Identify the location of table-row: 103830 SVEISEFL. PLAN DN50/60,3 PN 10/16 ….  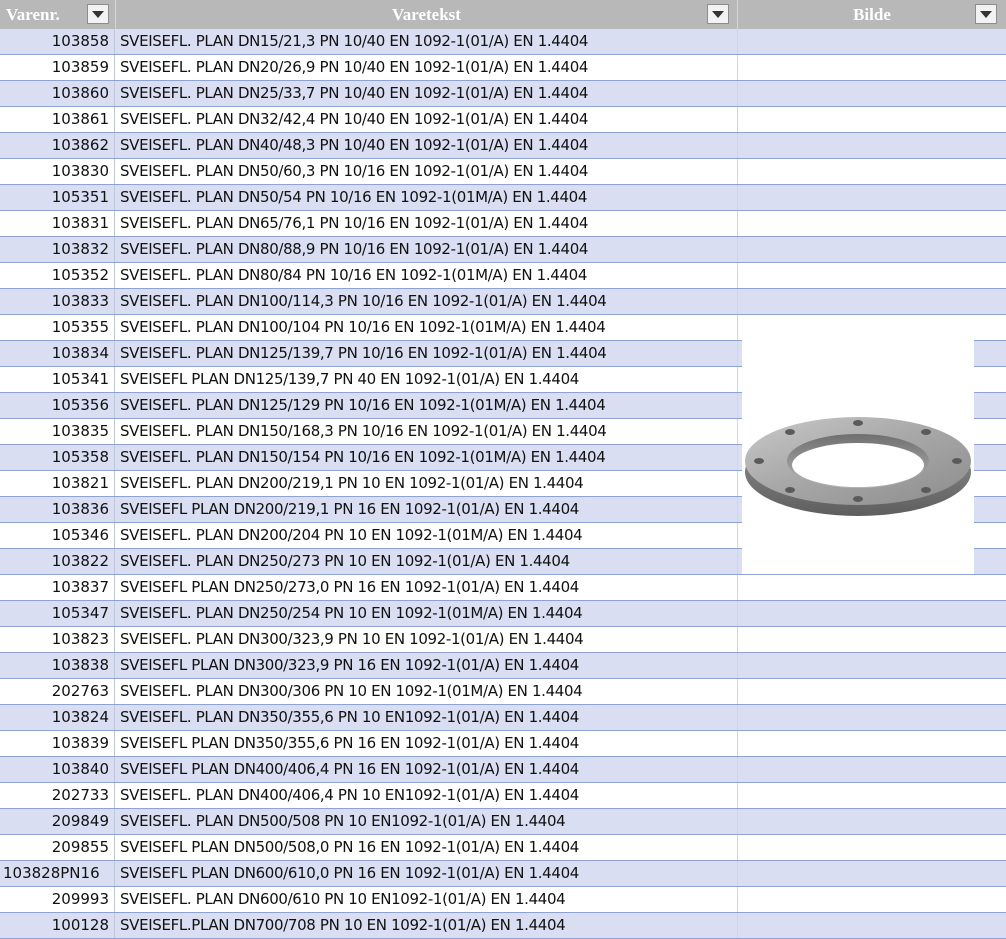
(503, 172).